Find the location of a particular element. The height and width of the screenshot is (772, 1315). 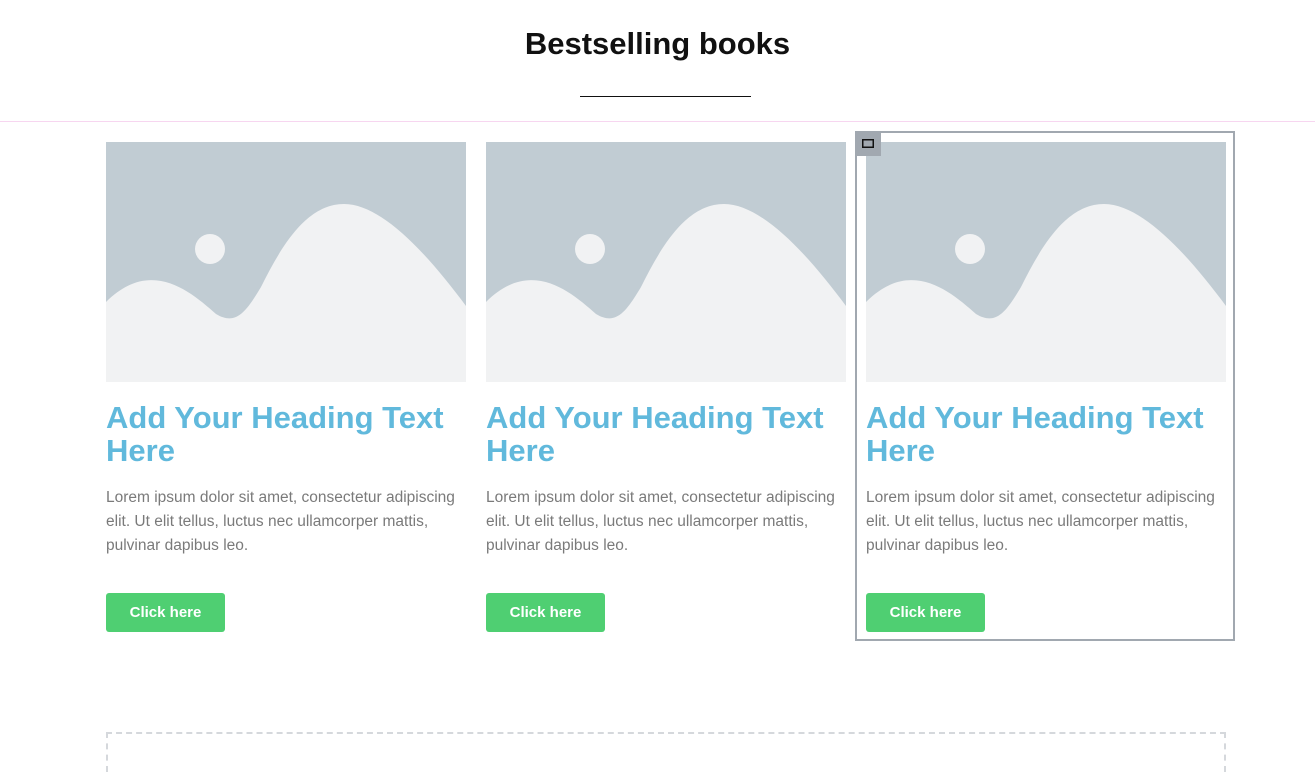

column-handle is located at coordinates (868, 143).